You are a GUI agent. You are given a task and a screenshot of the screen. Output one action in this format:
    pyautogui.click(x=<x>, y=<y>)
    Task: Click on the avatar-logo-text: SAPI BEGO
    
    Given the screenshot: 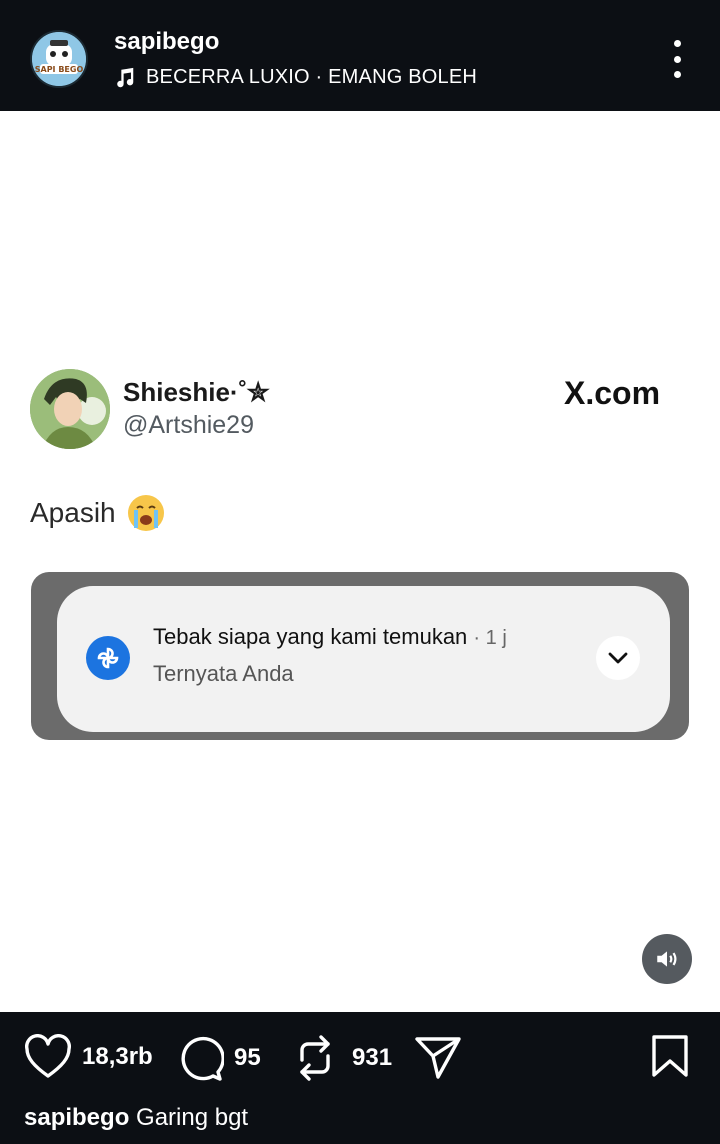 What is the action you would take?
    pyautogui.click(x=59, y=69)
    